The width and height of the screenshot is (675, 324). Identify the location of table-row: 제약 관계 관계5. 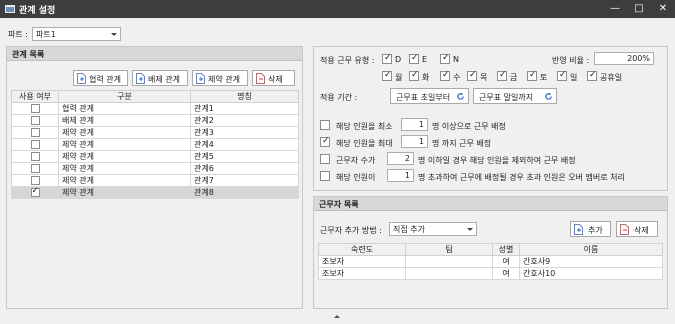
(155, 156).